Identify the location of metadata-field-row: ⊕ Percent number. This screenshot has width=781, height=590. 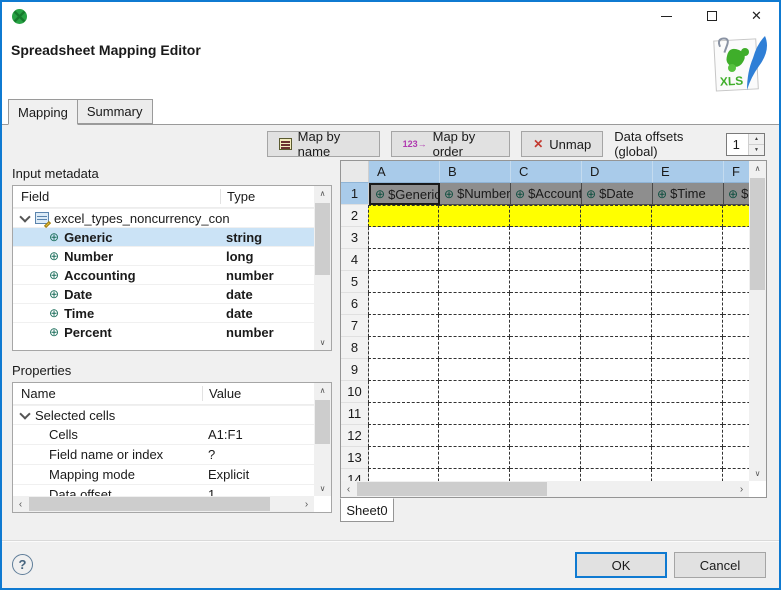
(163, 331).